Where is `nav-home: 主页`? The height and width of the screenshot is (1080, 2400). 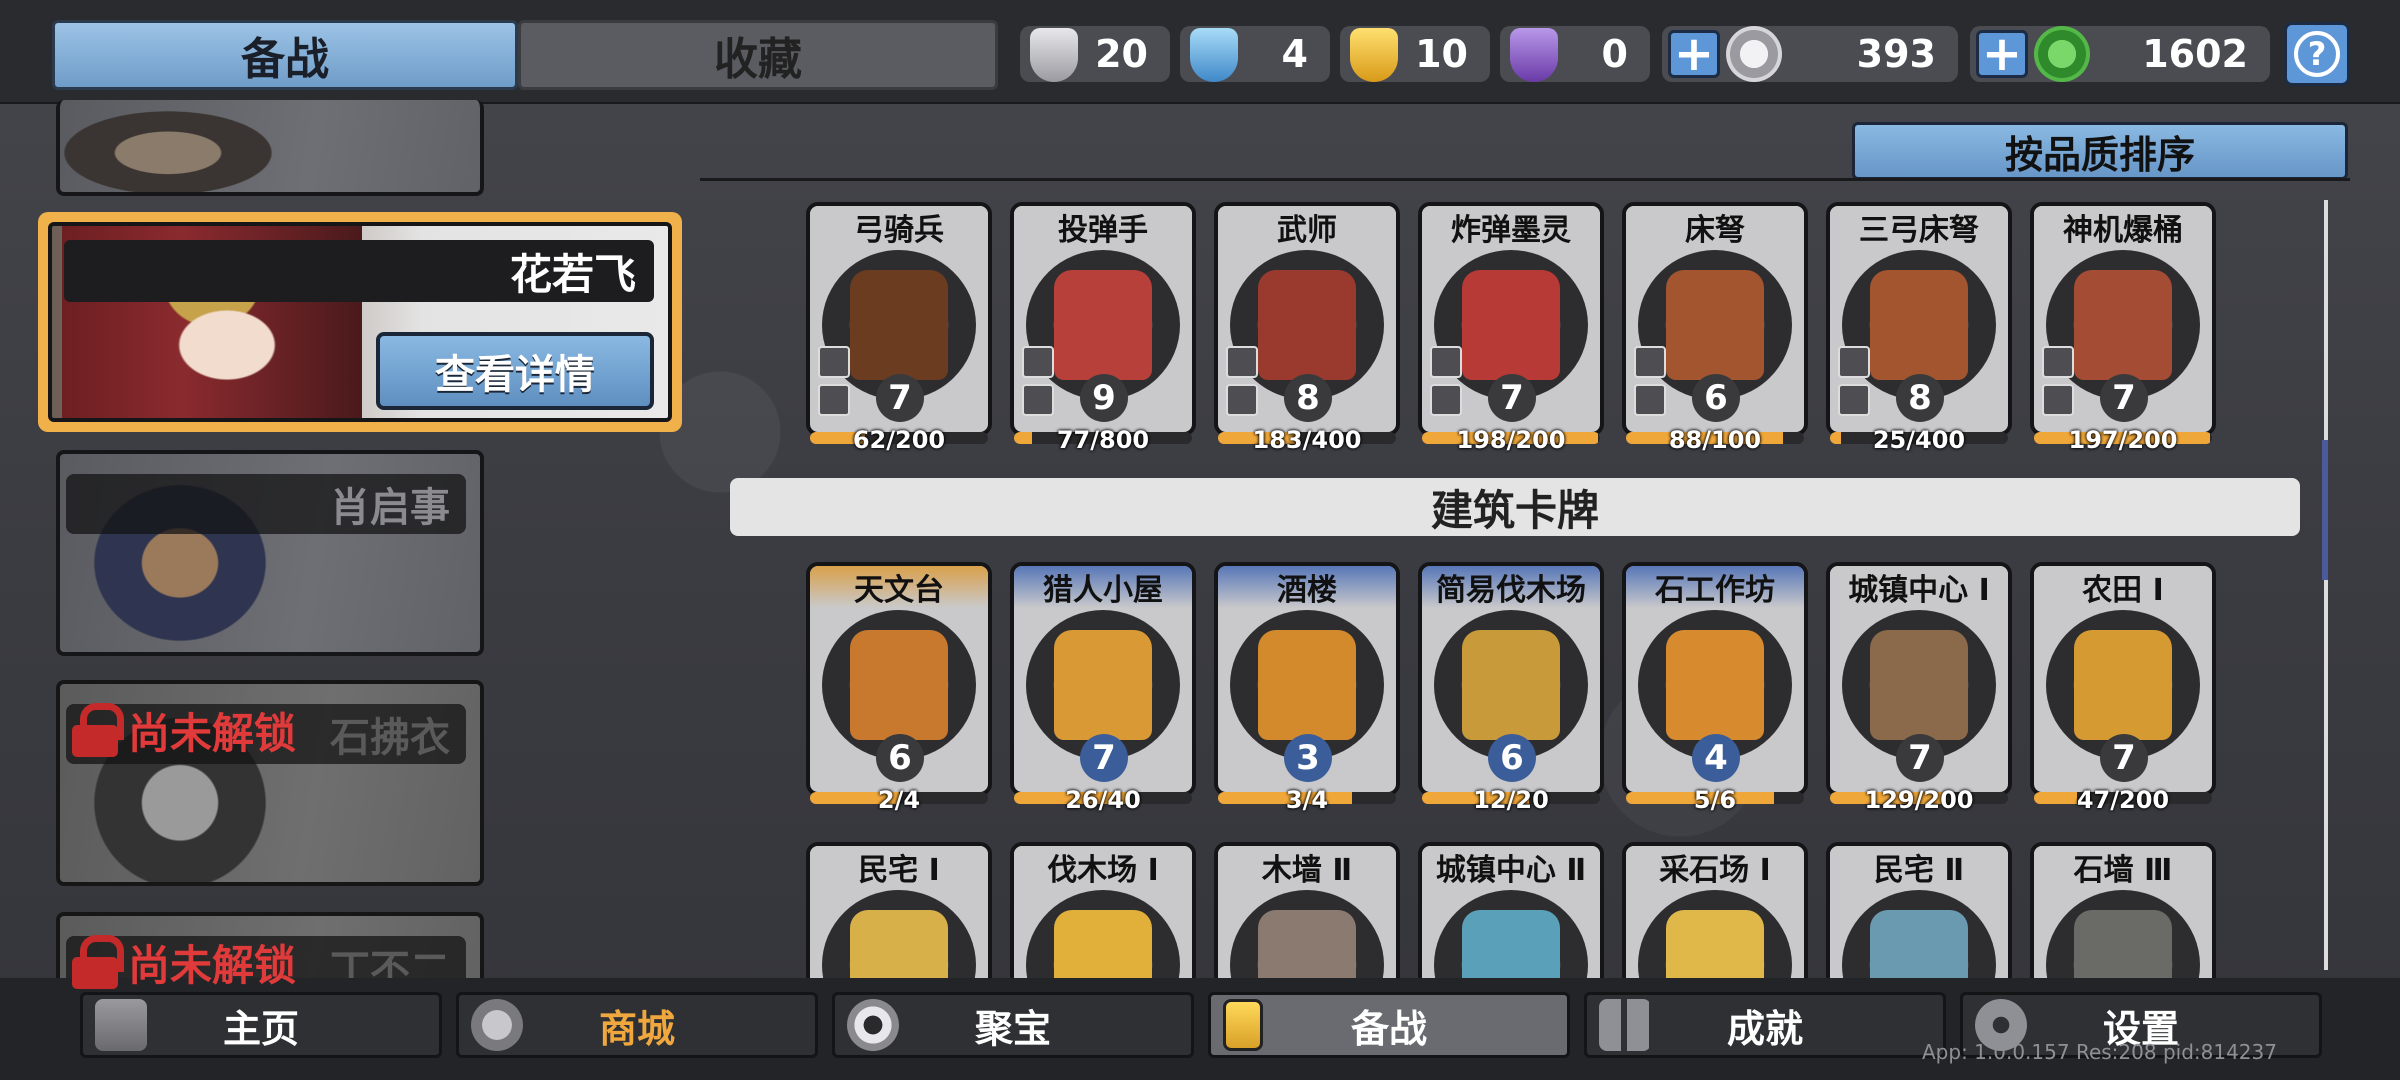
nav-home: 主页 is located at coordinates (261, 1025).